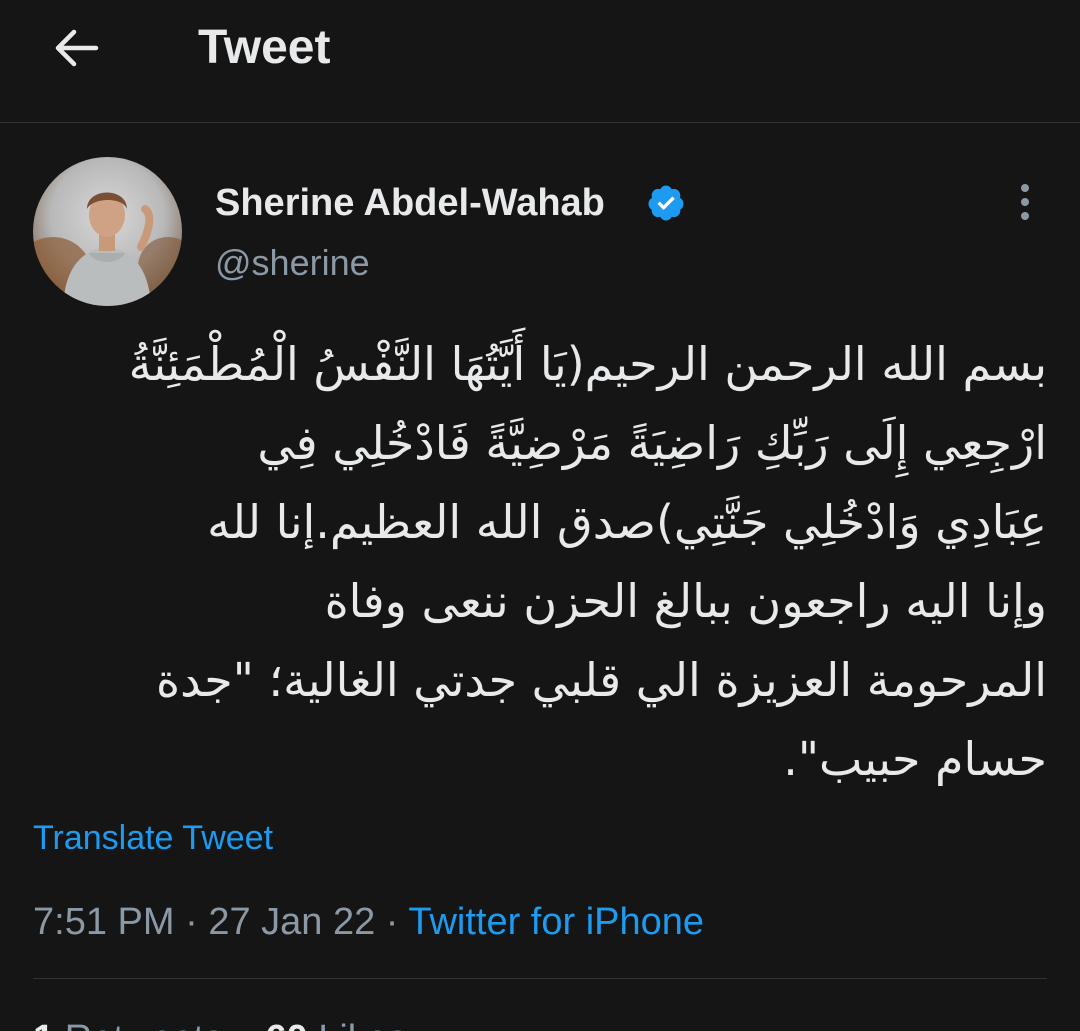  What do you see at coordinates (540, 978) in the screenshot?
I see `divider` at bounding box center [540, 978].